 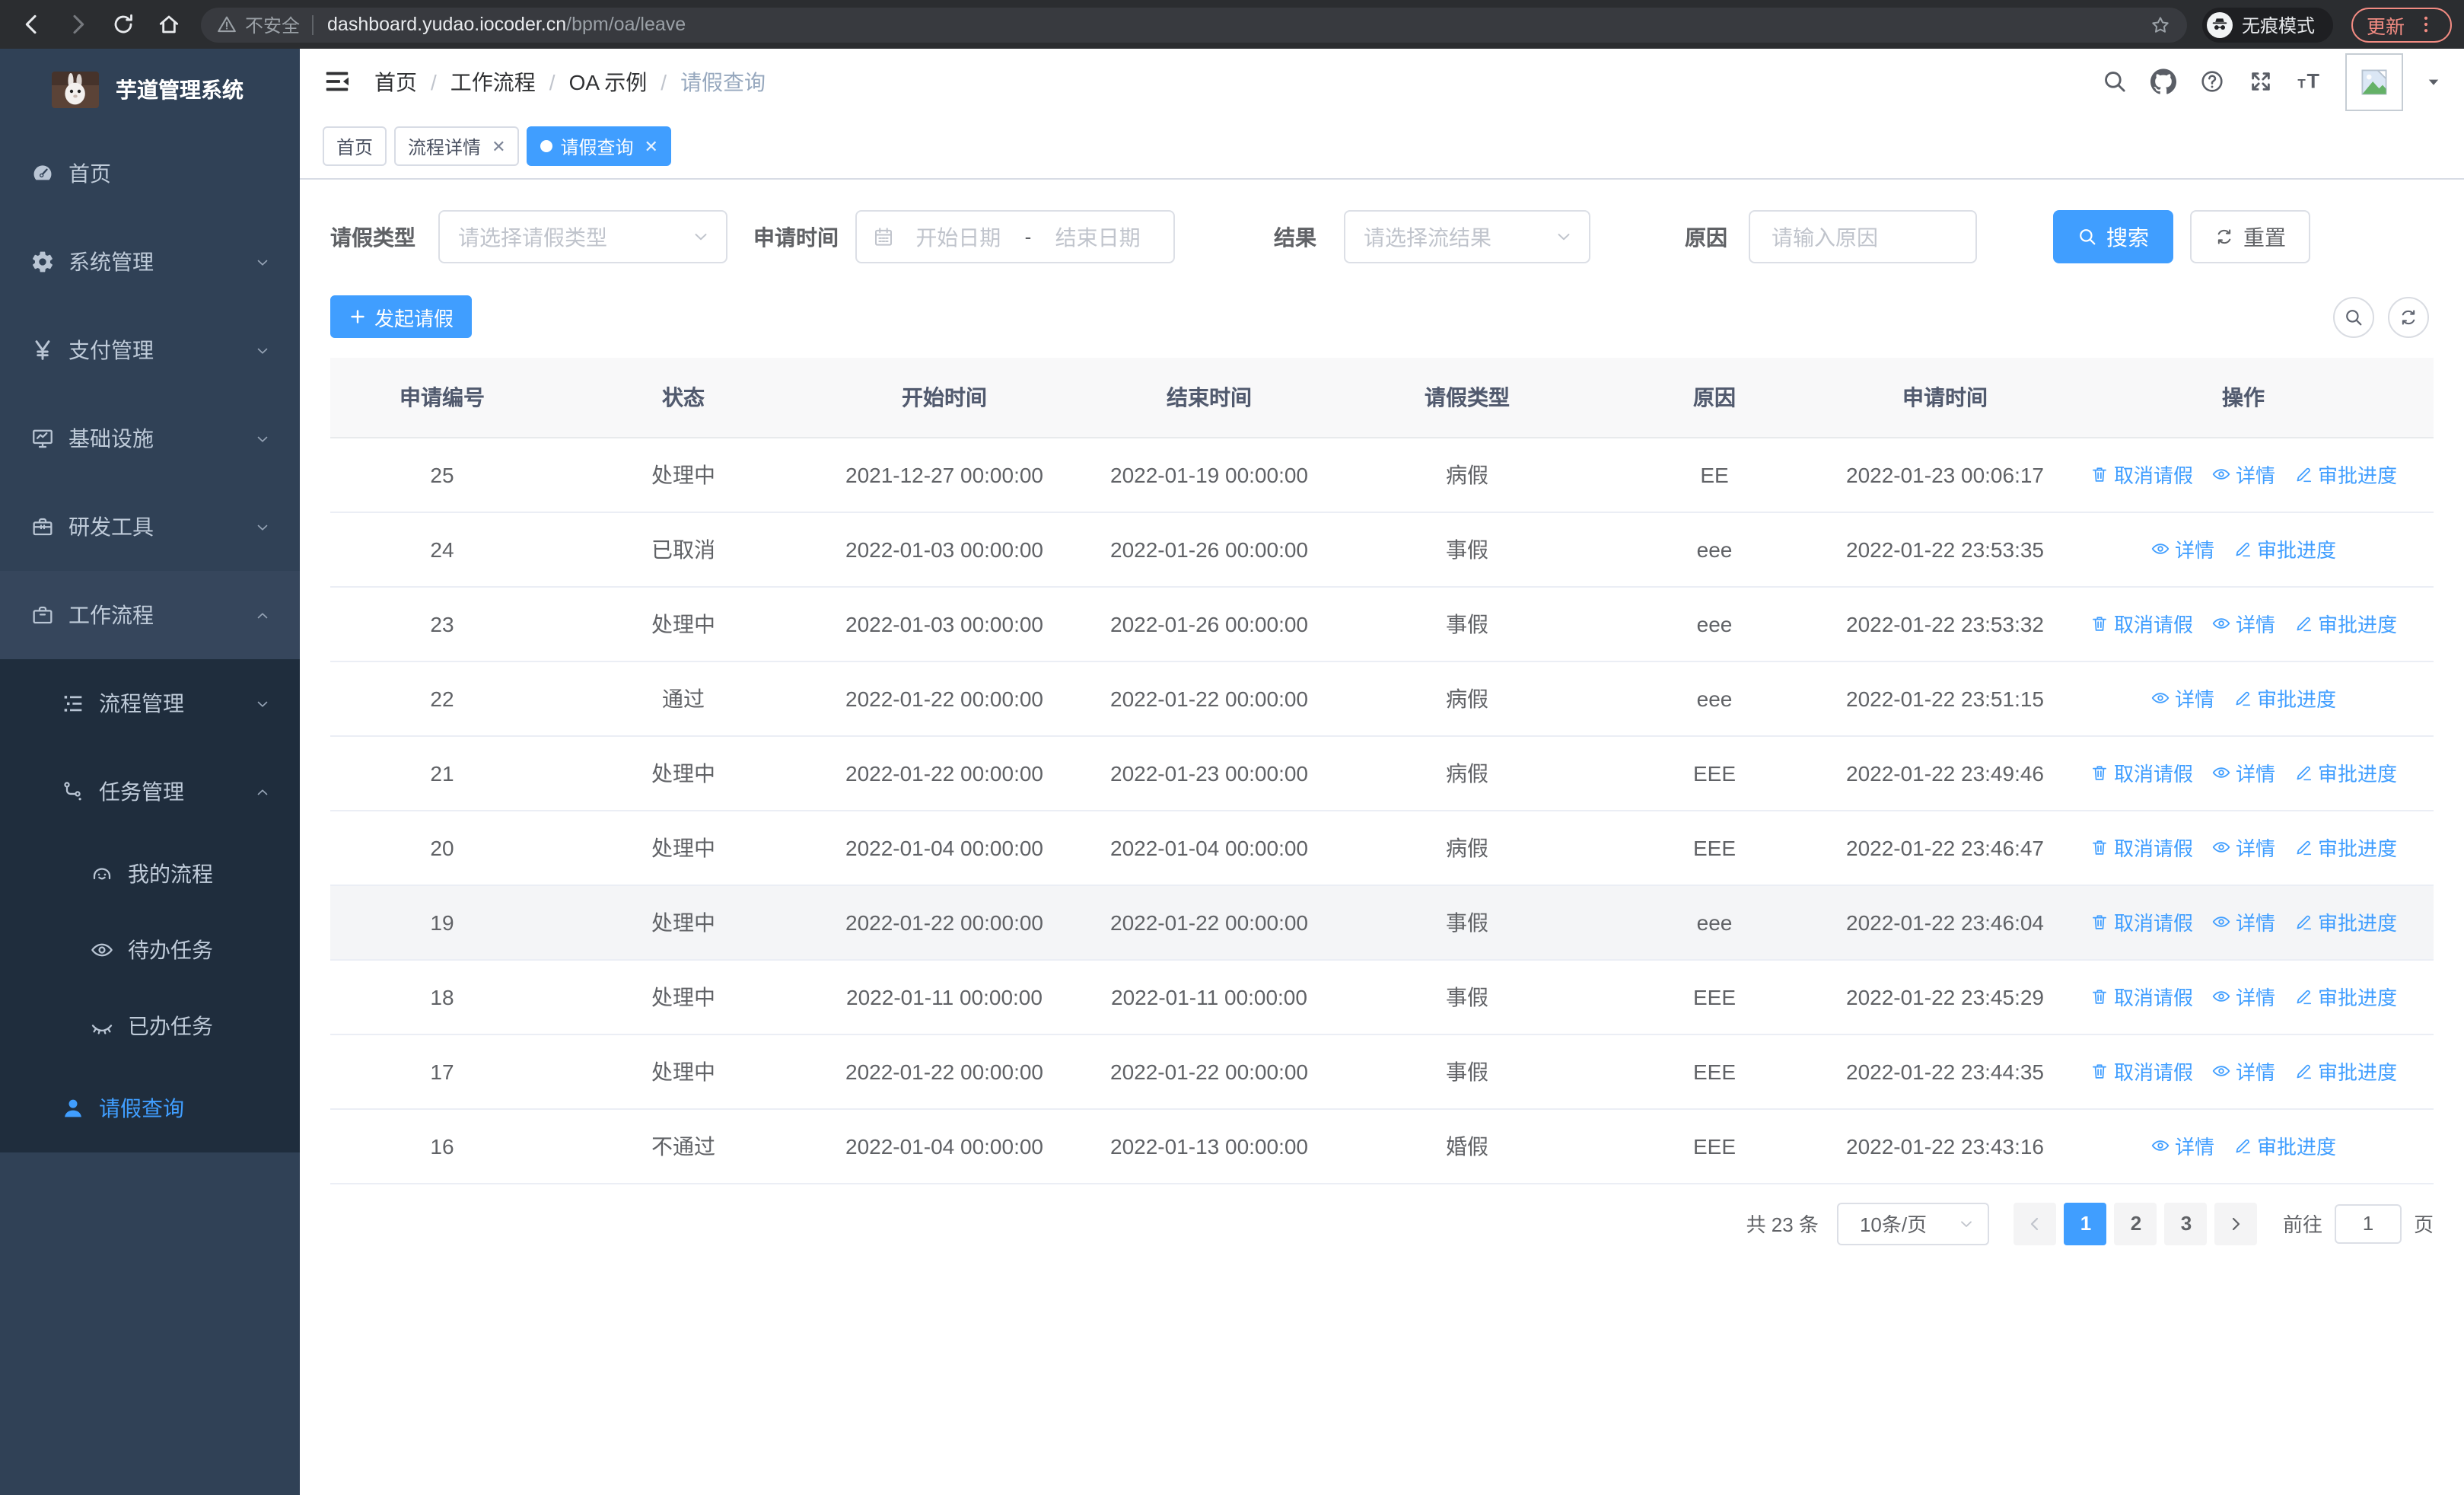 I want to click on security-chip: 不安全, so click(x=258, y=24).